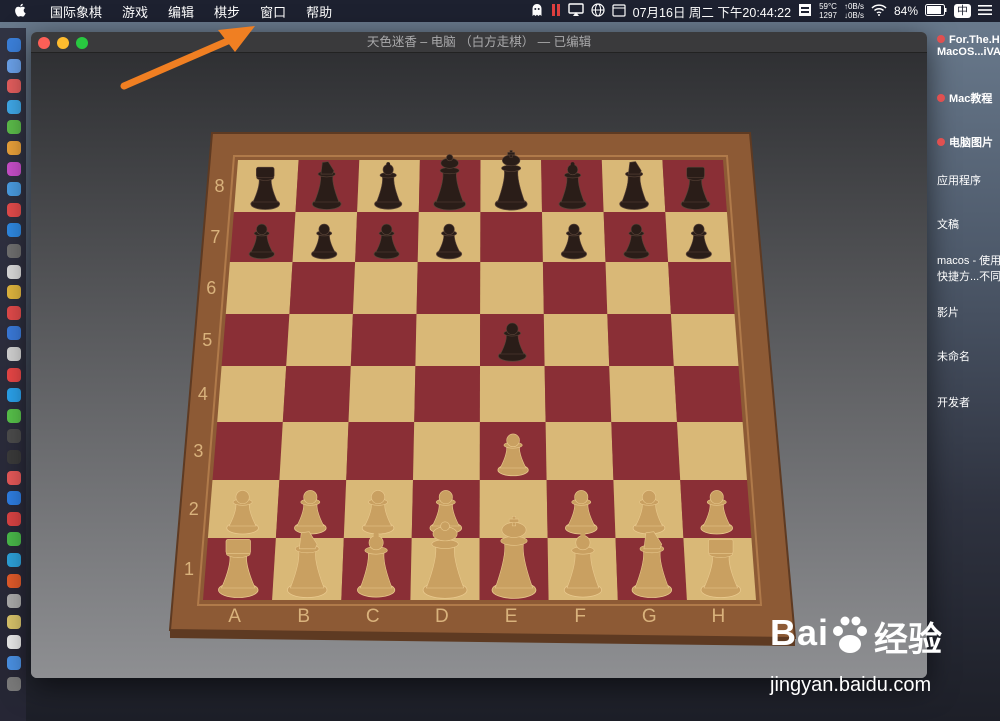 The height and width of the screenshot is (721, 1000). What do you see at coordinates (319, 11) in the screenshot?
I see `menu-help: 帮助` at bounding box center [319, 11].